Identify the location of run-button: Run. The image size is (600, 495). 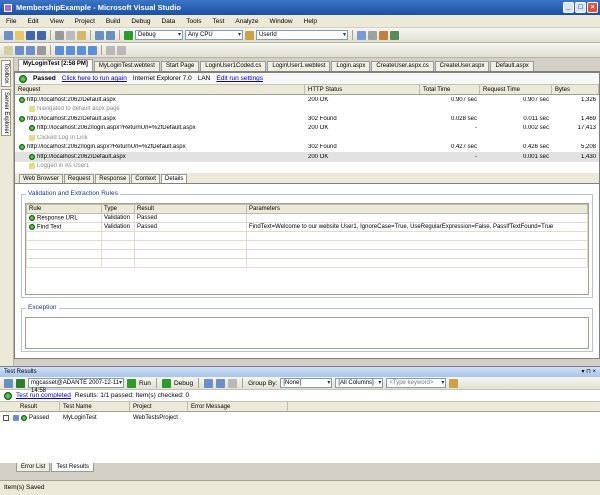
(145, 383).